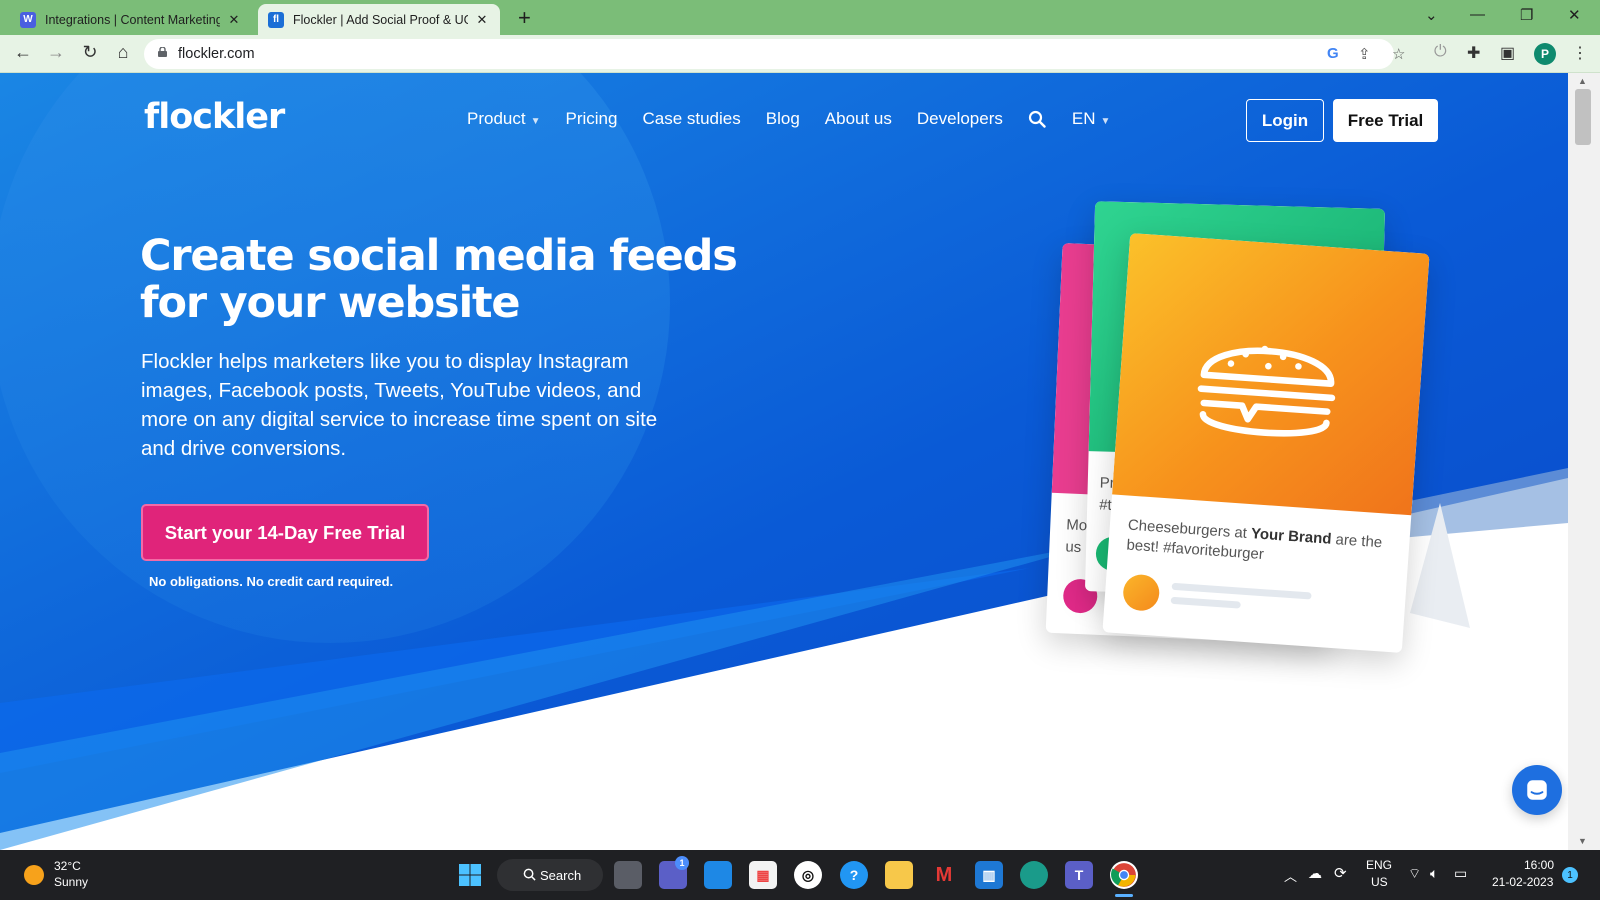 The image size is (1600, 900). What do you see at coordinates (1460, 873) in the screenshot?
I see `battery-icon: ▭` at bounding box center [1460, 873].